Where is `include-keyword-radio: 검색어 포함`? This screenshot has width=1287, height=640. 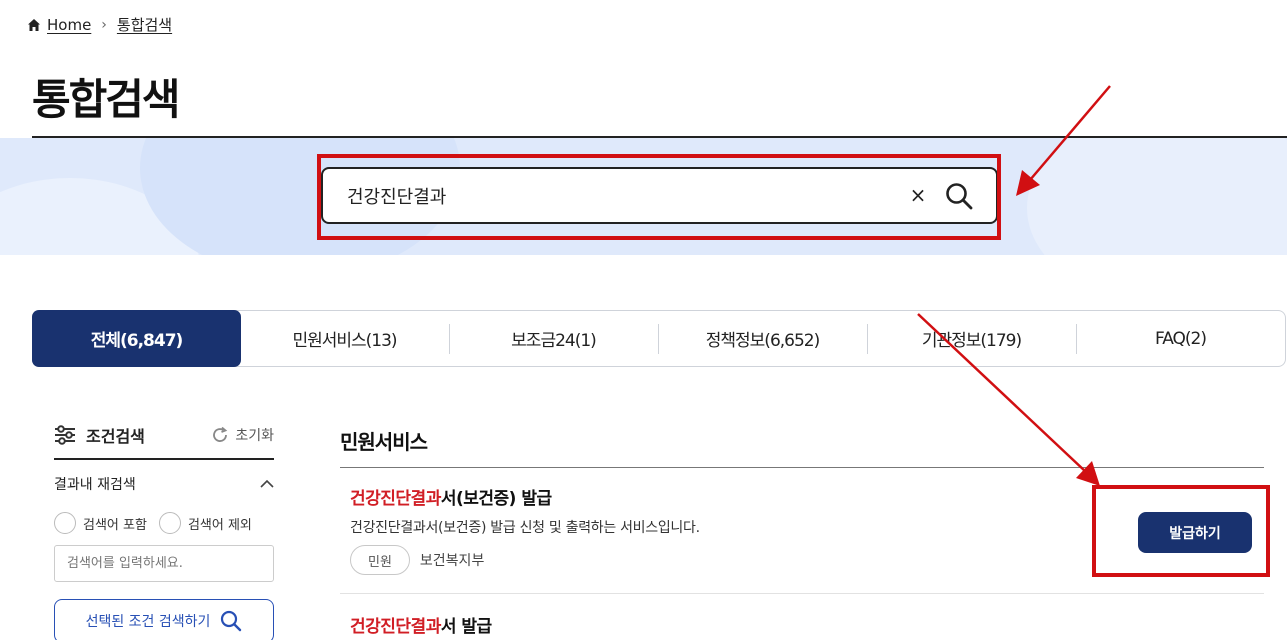 include-keyword-radio: 검색어 포함 is located at coordinates (100, 523).